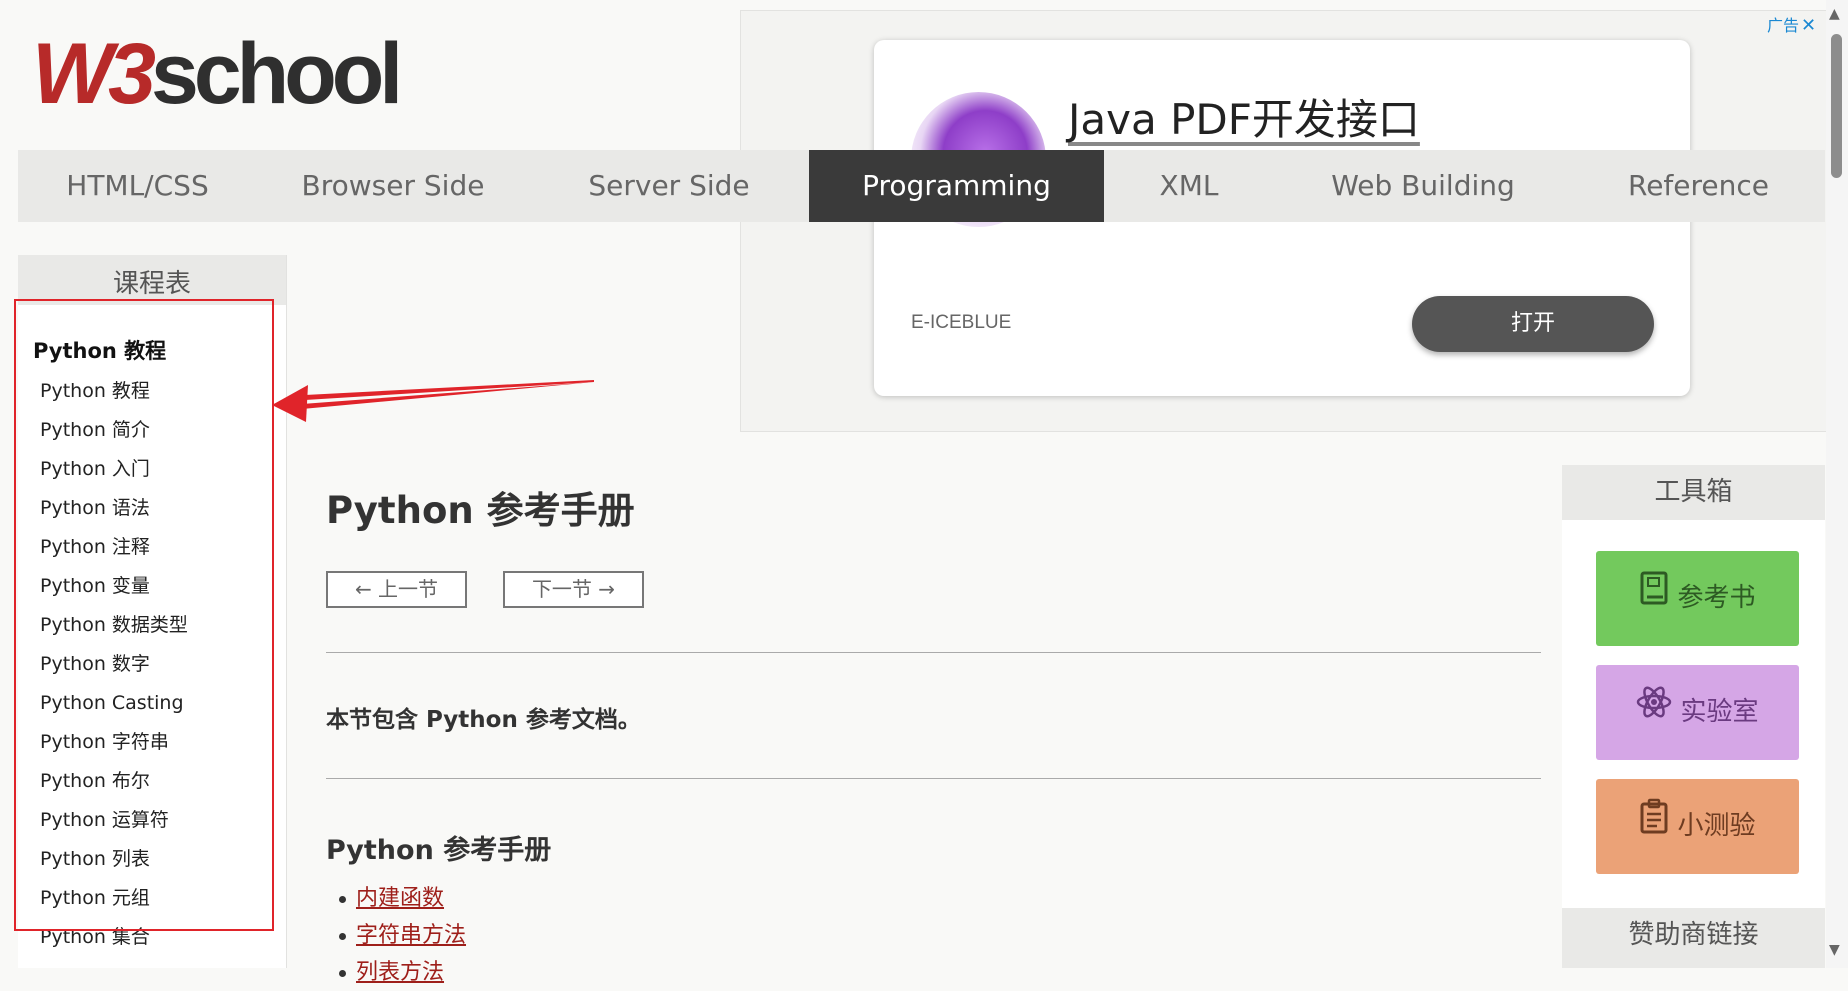  Describe the element at coordinates (439, 850) in the screenshot. I see `section-title: Python 参考手册` at that location.